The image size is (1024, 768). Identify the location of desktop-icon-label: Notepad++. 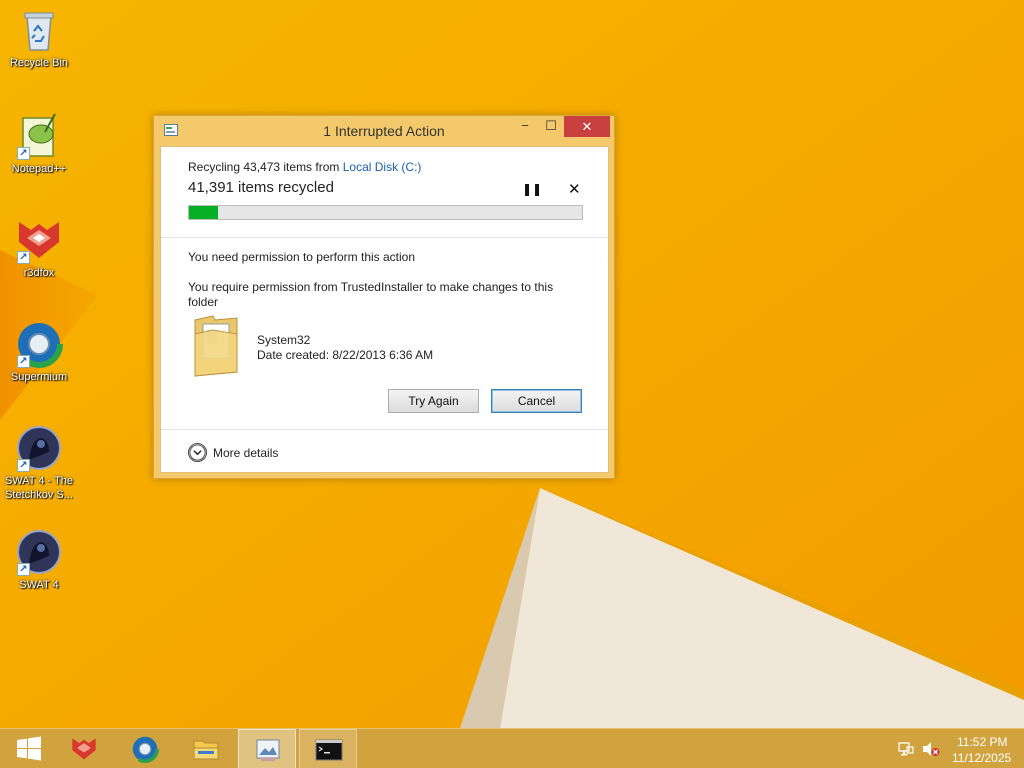
(39, 169).